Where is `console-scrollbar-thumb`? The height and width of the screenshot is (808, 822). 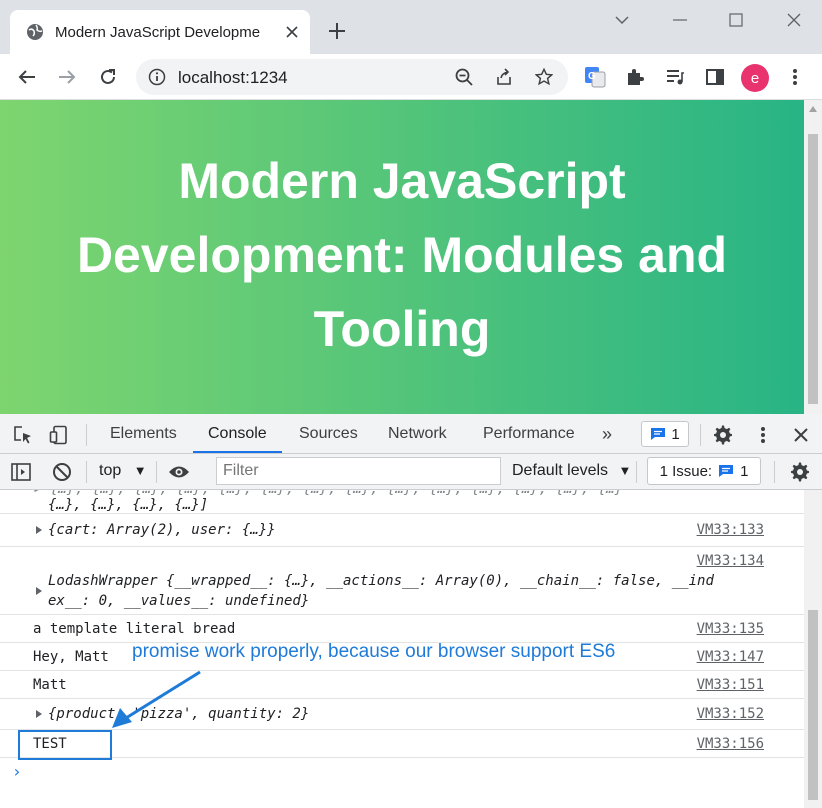 console-scrollbar-thumb is located at coordinates (813, 705).